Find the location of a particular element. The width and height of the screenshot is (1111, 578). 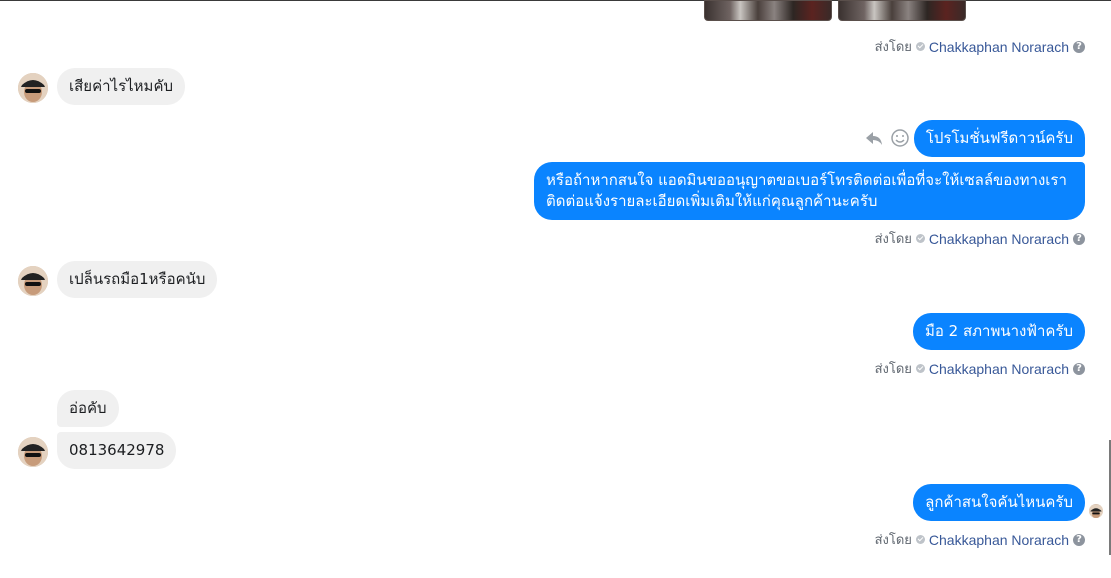

seen-avatar-image is located at coordinates (1096, 511).